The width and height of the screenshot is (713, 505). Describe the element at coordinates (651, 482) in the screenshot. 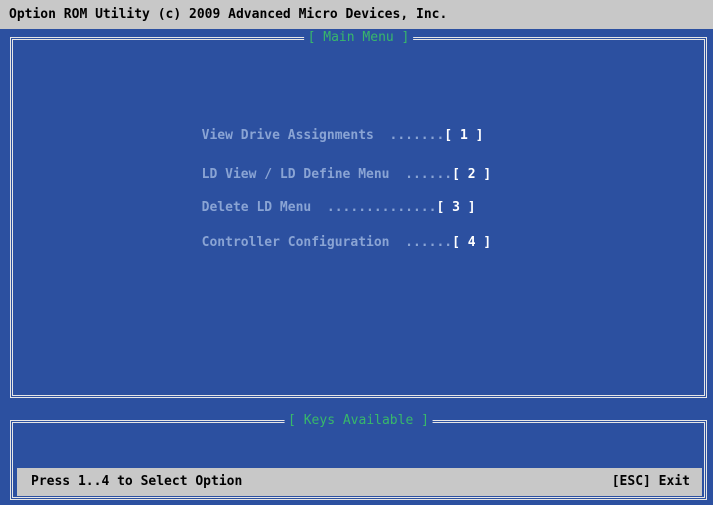

I see `esc-exit-key: [ESC] Exit` at that location.